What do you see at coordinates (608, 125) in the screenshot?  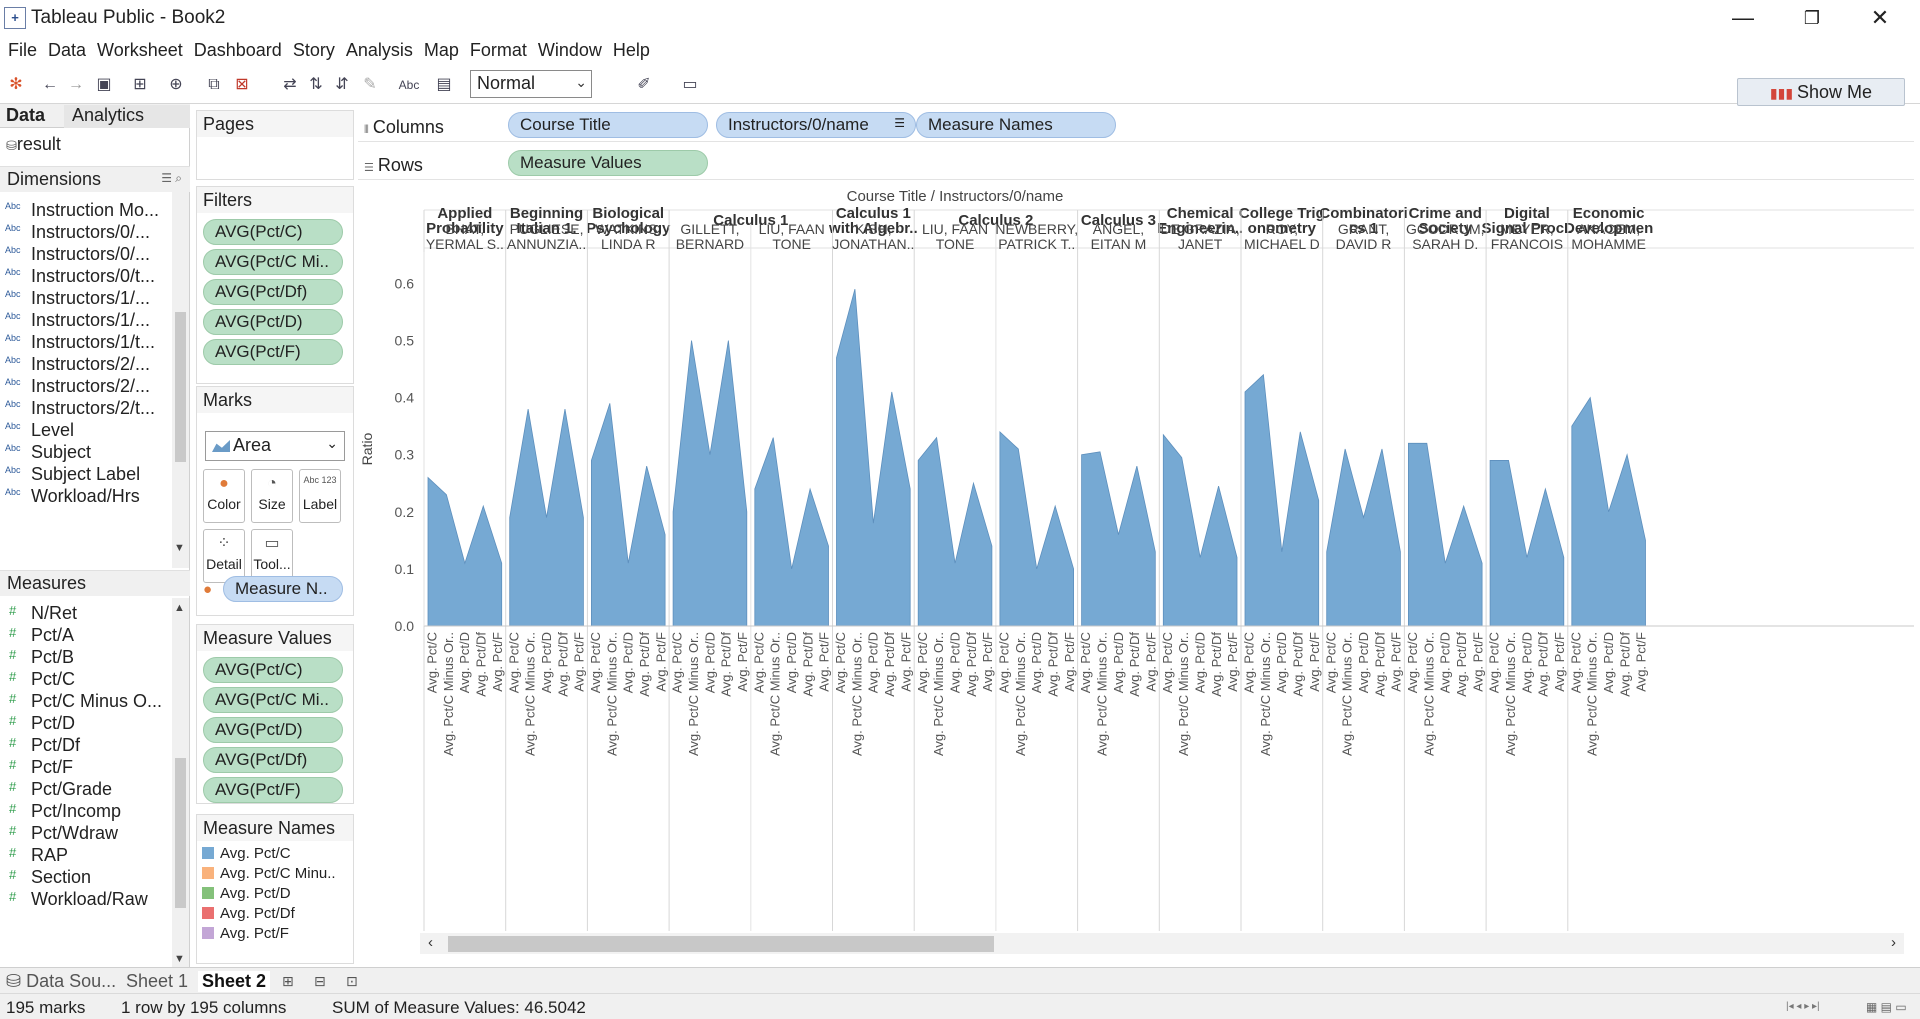 I see `columns-pill: Course Title` at bounding box center [608, 125].